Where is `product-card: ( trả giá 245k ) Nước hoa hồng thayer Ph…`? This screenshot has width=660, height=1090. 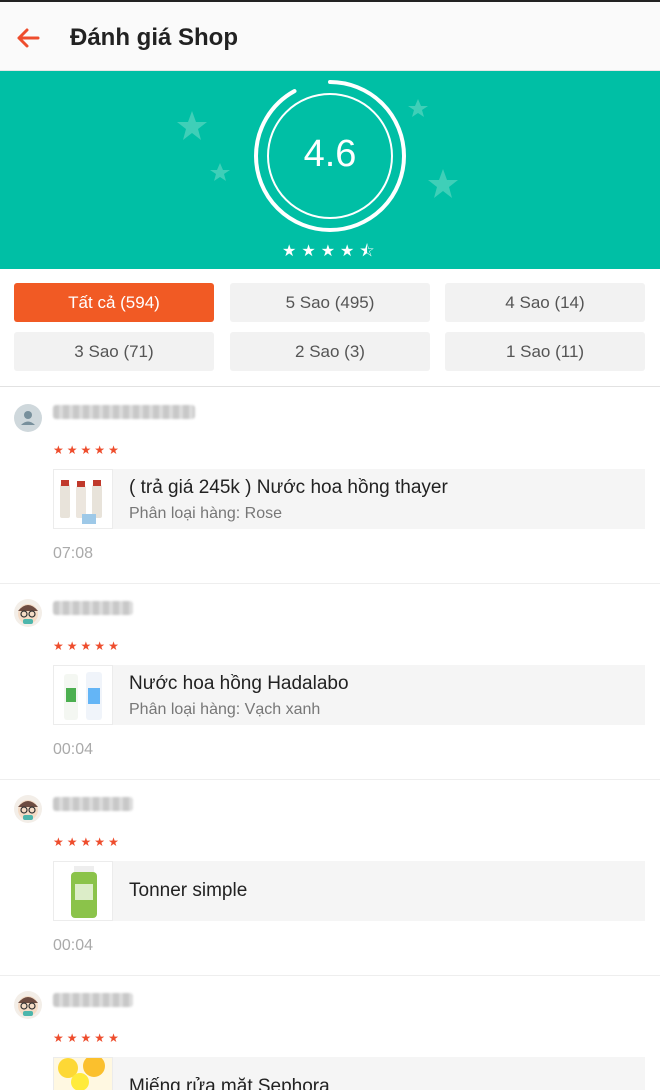
product-card: ( trả giá 245k ) Nước hoa hồng thayer Ph… is located at coordinates (349, 499).